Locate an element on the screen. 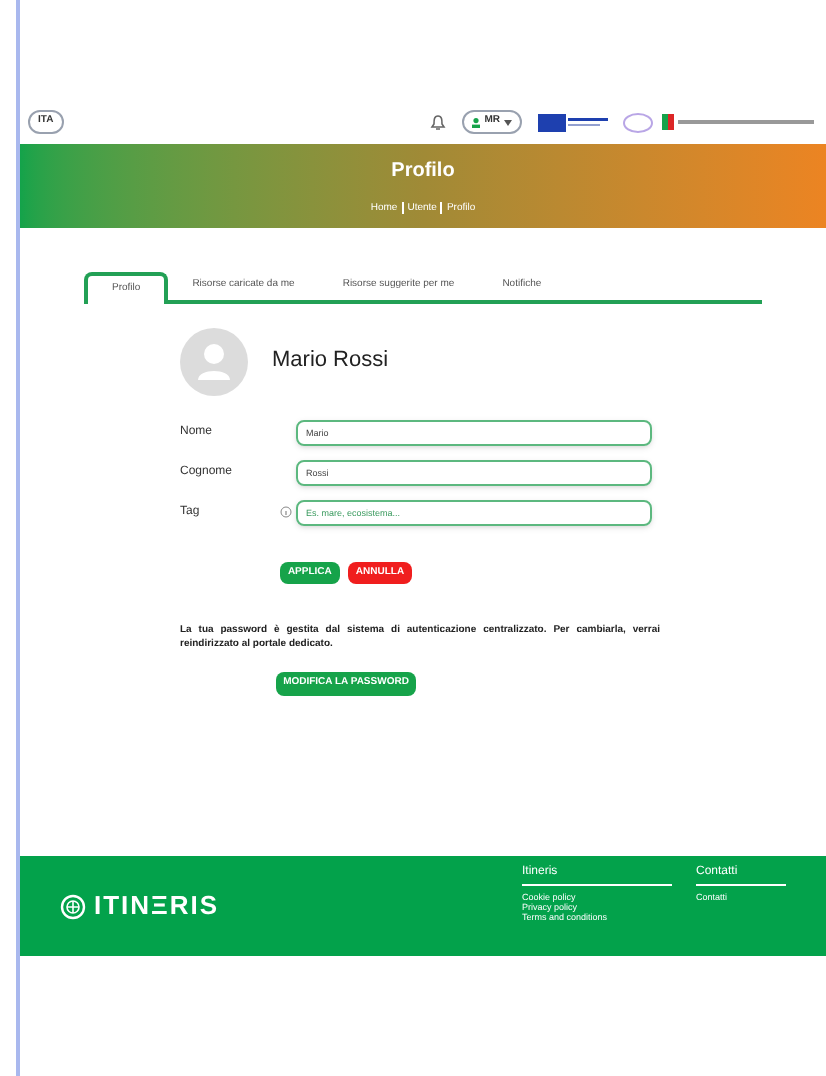 The width and height of the screenshot is (826, 1076). avatar-icon is located at coordinates (214, 361).